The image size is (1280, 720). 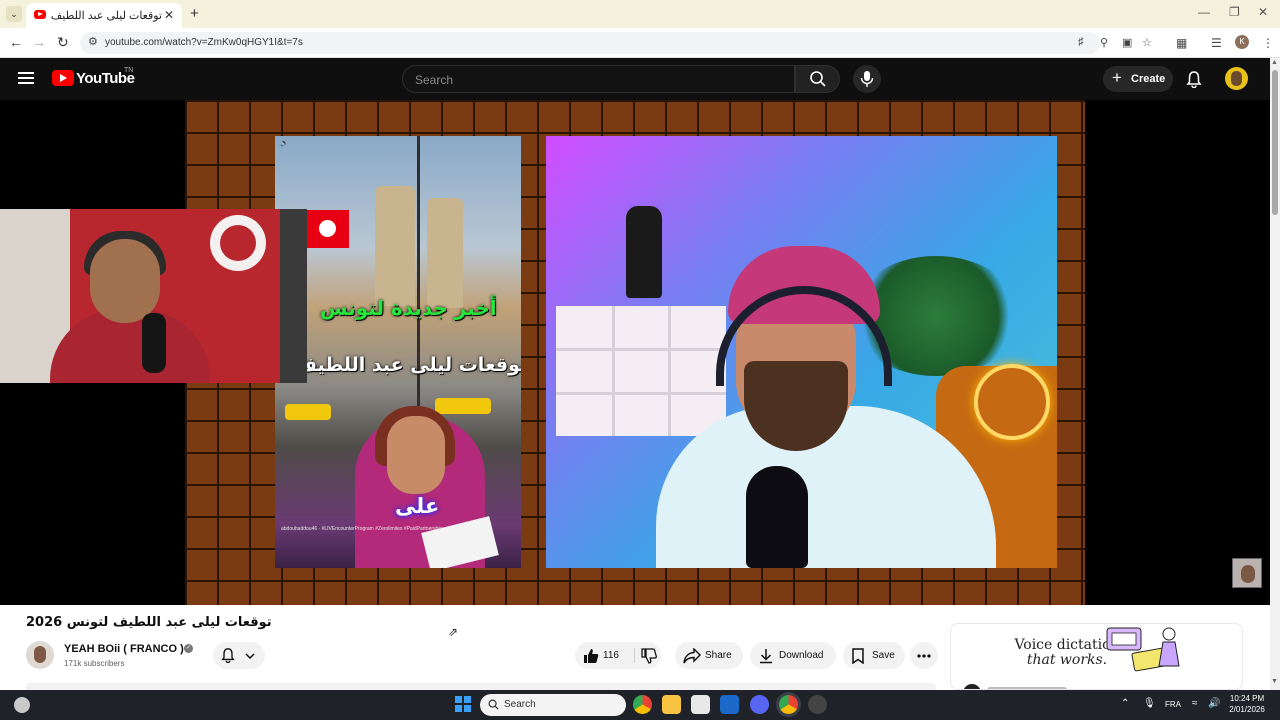 What do you see at coordinates (26, 78) in the screenshot?
I see `menu-icon` at bounding box center [26, 78].